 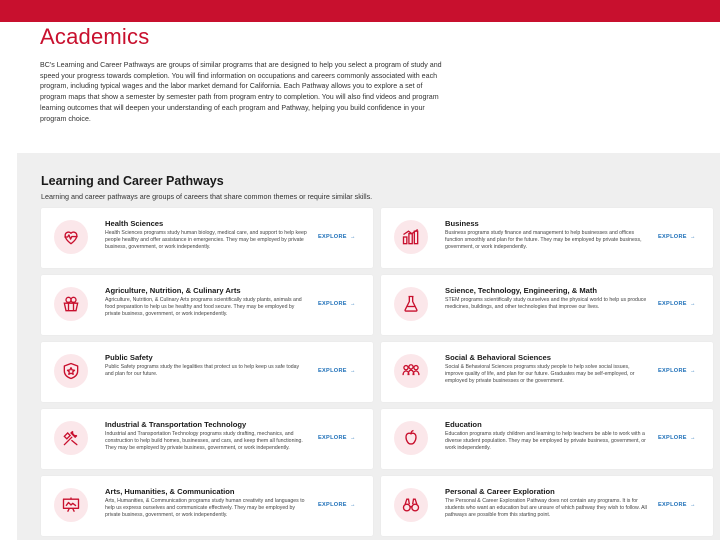 What do you see at coordinates (411, 505) in the screenshot?
I see `binoculars-icon` at bounding box center [411, 505].